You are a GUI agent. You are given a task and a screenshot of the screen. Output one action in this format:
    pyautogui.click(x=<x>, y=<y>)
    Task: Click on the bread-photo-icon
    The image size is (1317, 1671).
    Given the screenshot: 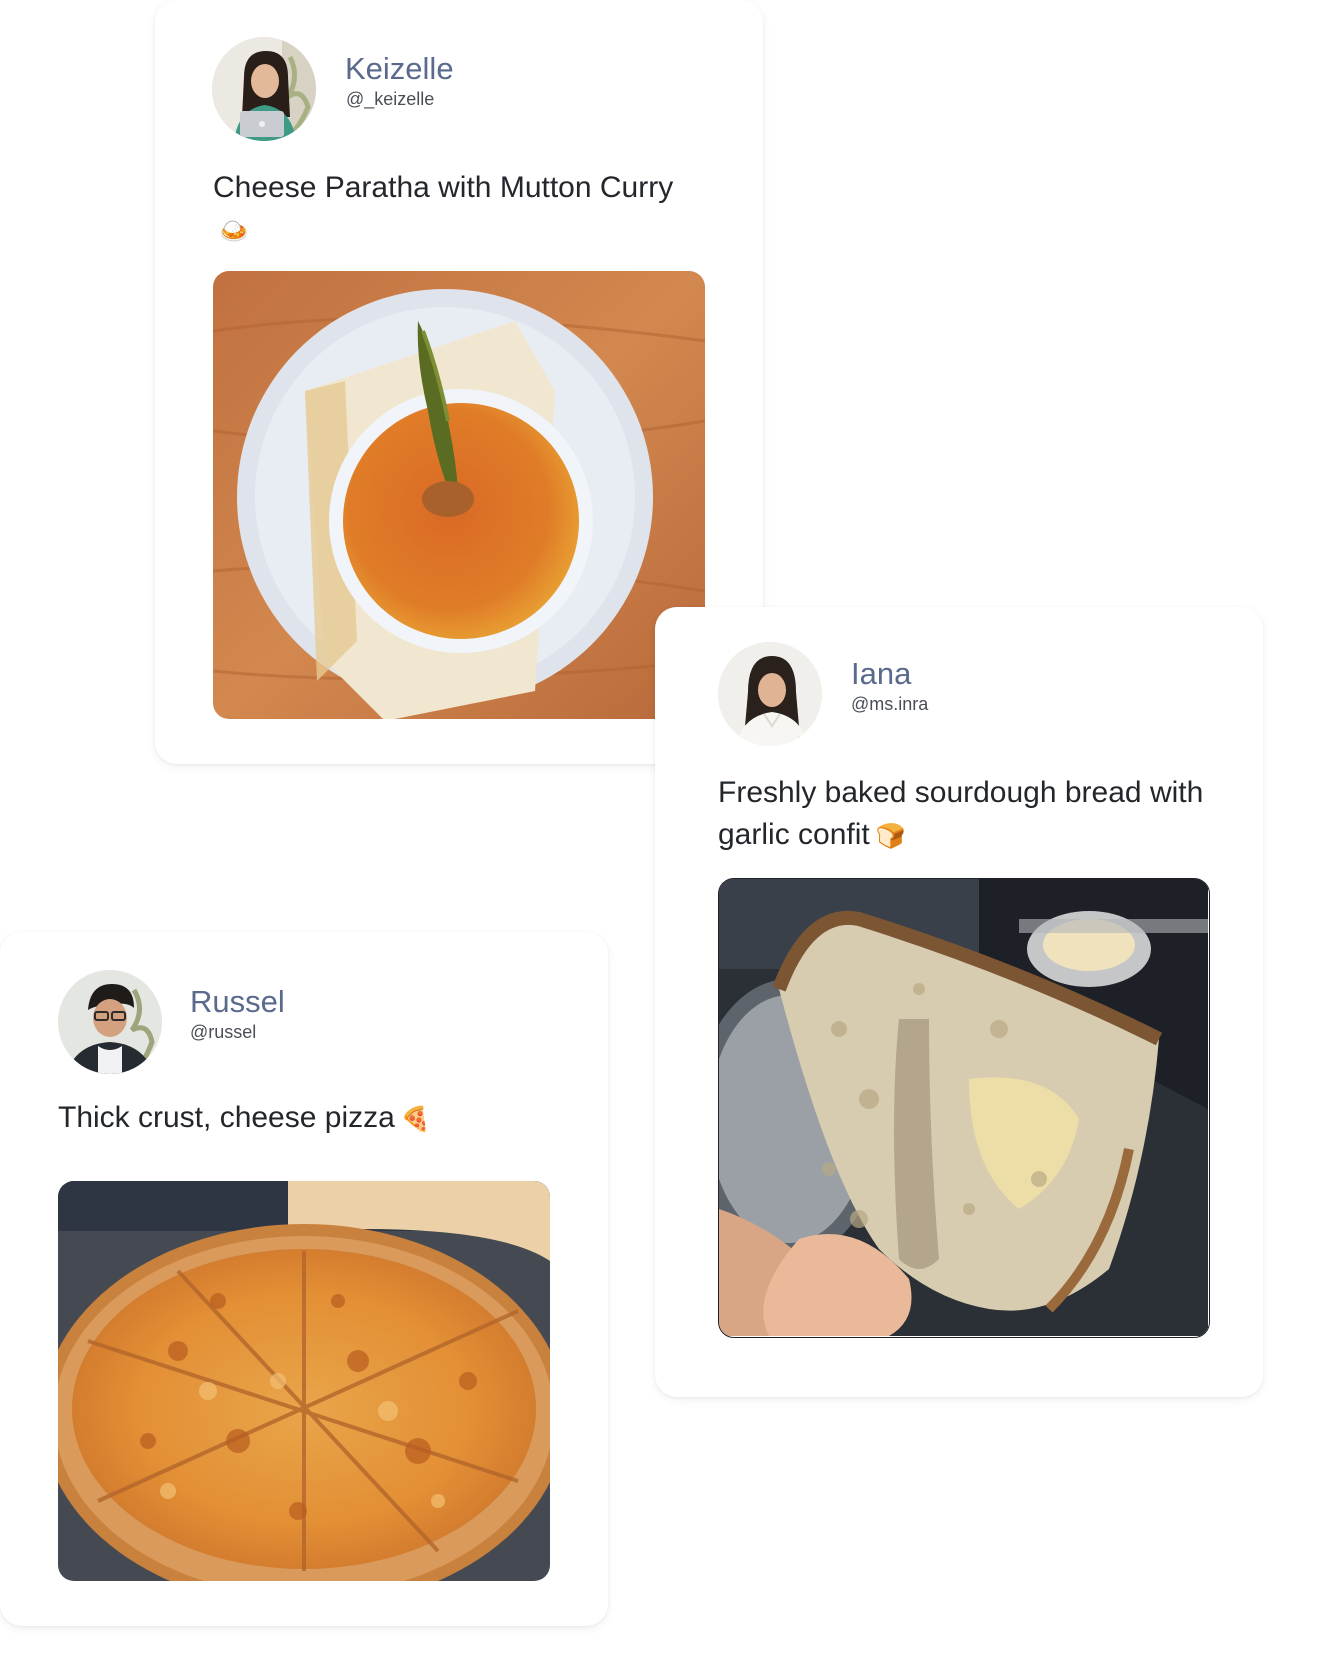 What is the action you would take?
    pyautogui.click(x=963, y=1107)
    